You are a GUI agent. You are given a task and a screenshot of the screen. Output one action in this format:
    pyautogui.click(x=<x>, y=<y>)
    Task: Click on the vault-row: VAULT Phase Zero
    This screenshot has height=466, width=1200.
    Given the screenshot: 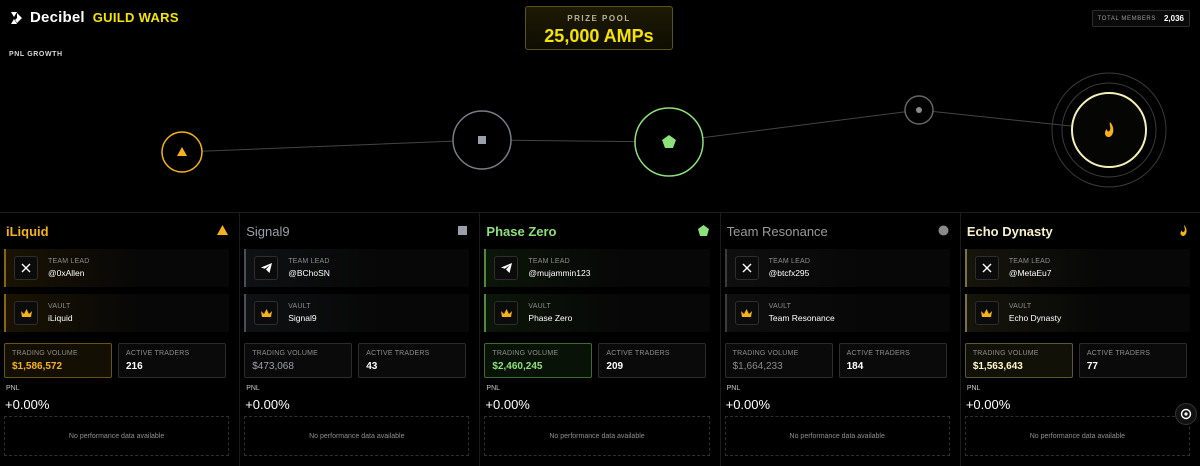 What is the action you would take?
    pyautogui.click(x=597, y=313)
    